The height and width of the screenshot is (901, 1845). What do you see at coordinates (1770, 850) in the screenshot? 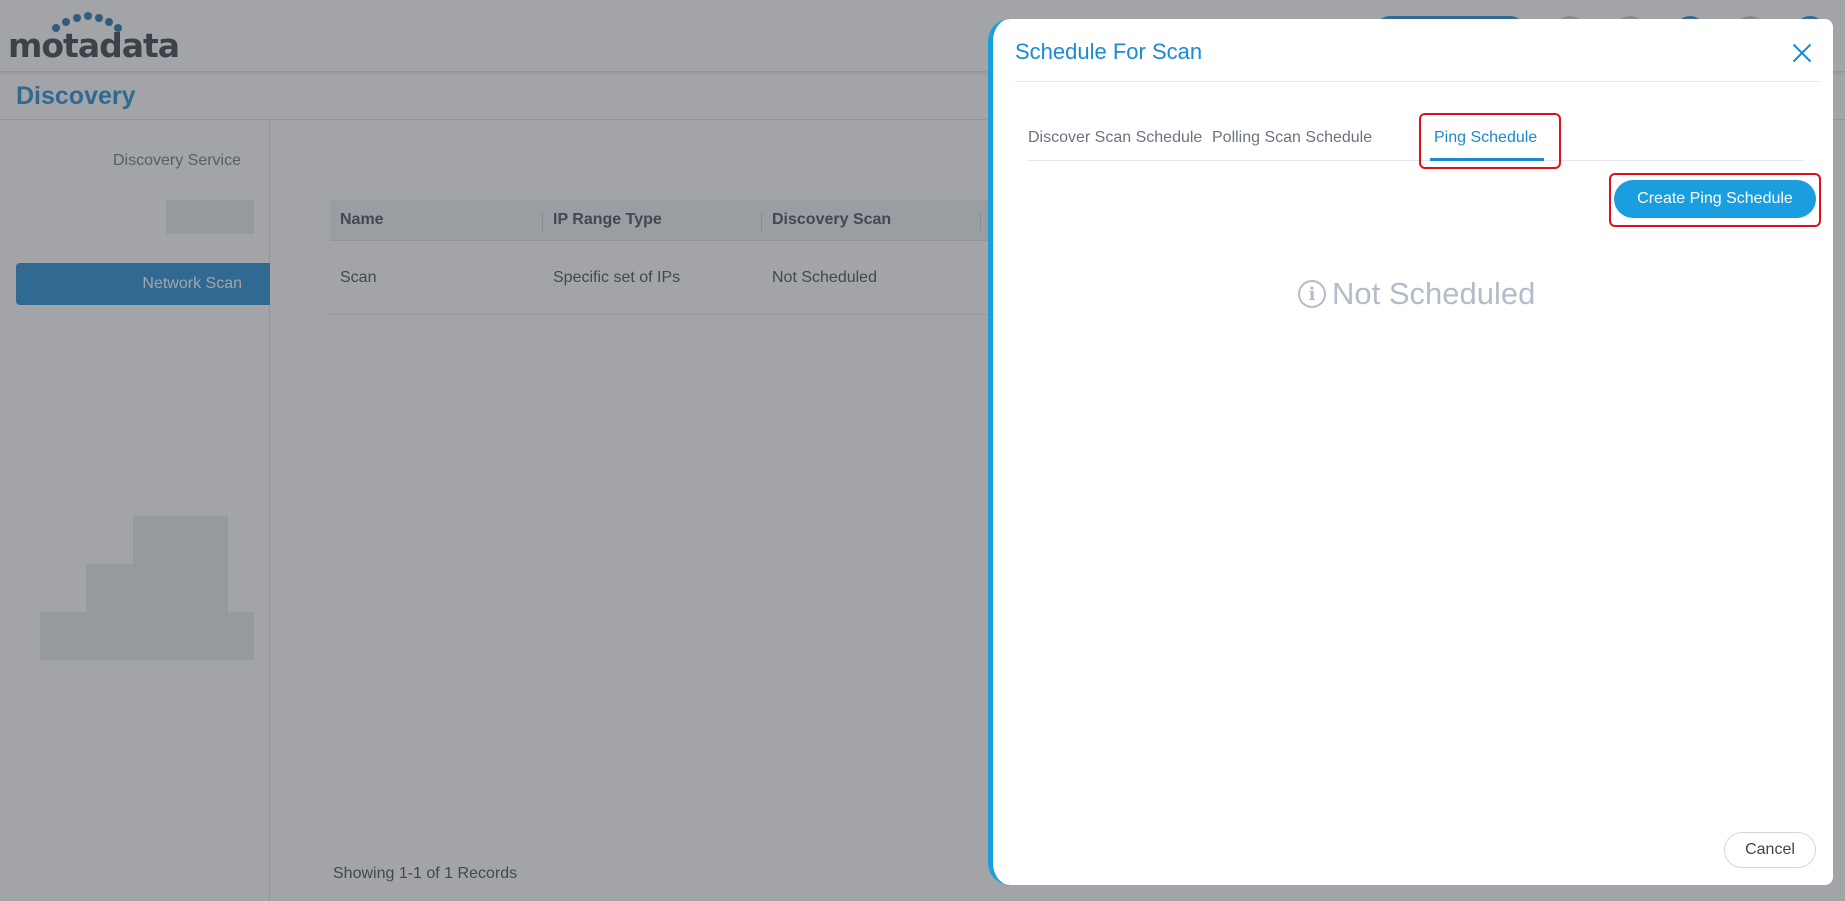
I see `cancel-button: Cancel` at bounding box center [1770, 850].